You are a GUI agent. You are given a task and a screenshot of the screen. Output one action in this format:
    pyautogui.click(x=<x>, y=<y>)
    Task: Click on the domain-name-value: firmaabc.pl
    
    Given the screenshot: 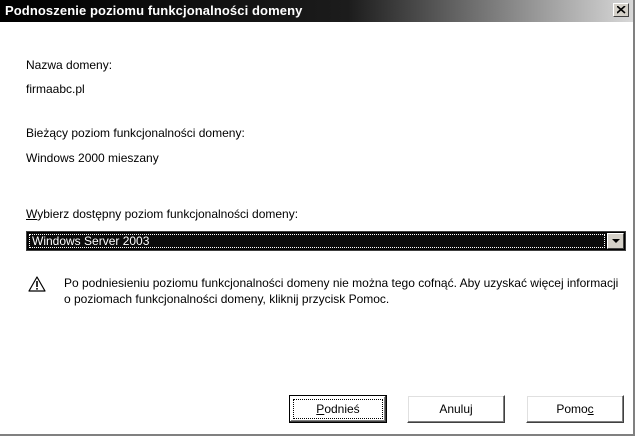 What is the action you would take?
    pyautogui.click(x=55, y=89)
    